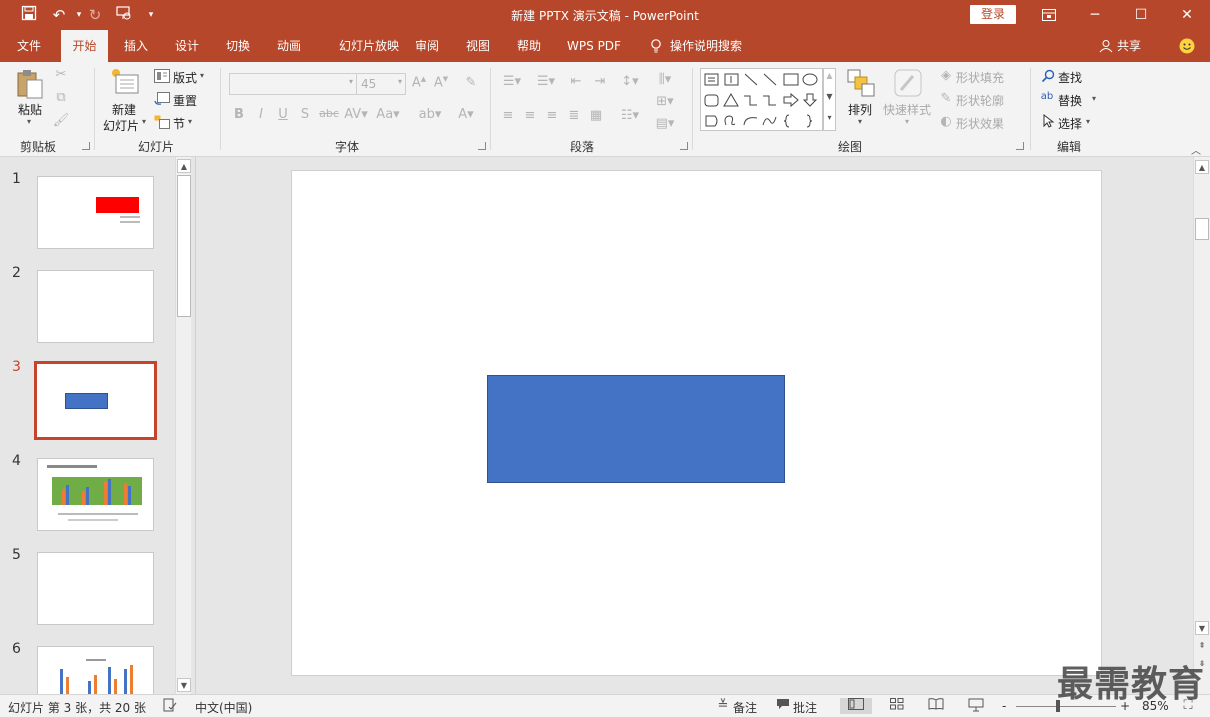 This screenshot has width=1210, height=717. What do you see at coordinates (30, 84) in the screenshot?
I see `paste-icon` at bounding box center [30, 84].